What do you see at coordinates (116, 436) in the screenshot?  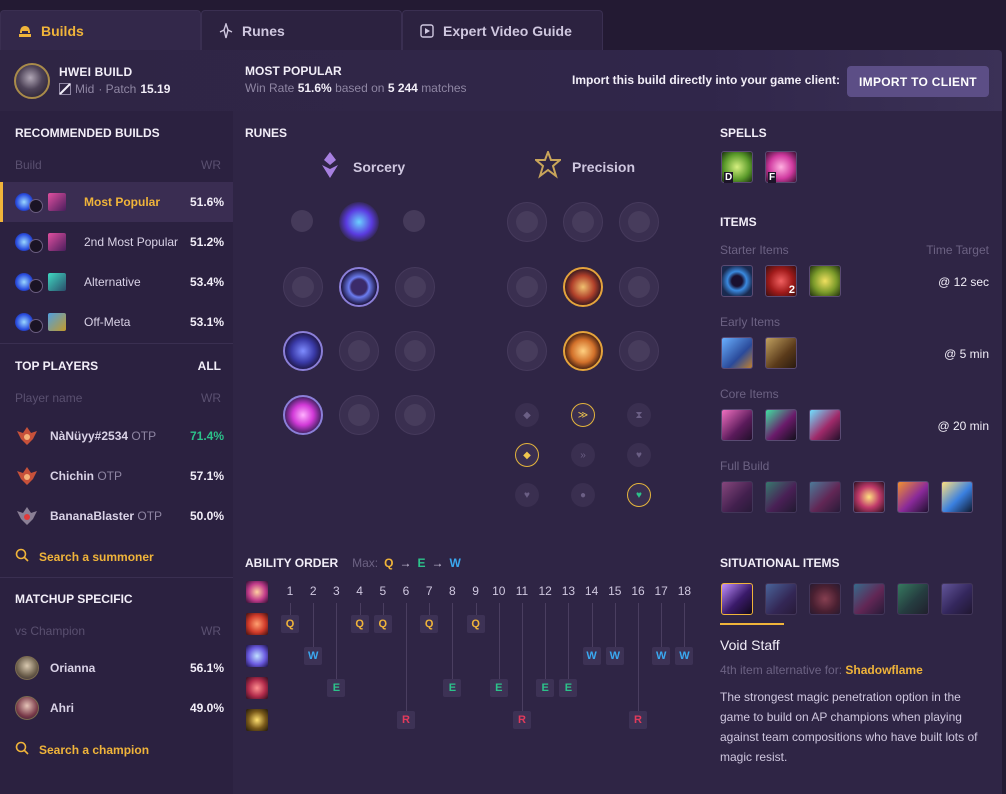 I see `player-row: NàNüyy#2534 OTP 71.4%` at bounding box center [116, 436].